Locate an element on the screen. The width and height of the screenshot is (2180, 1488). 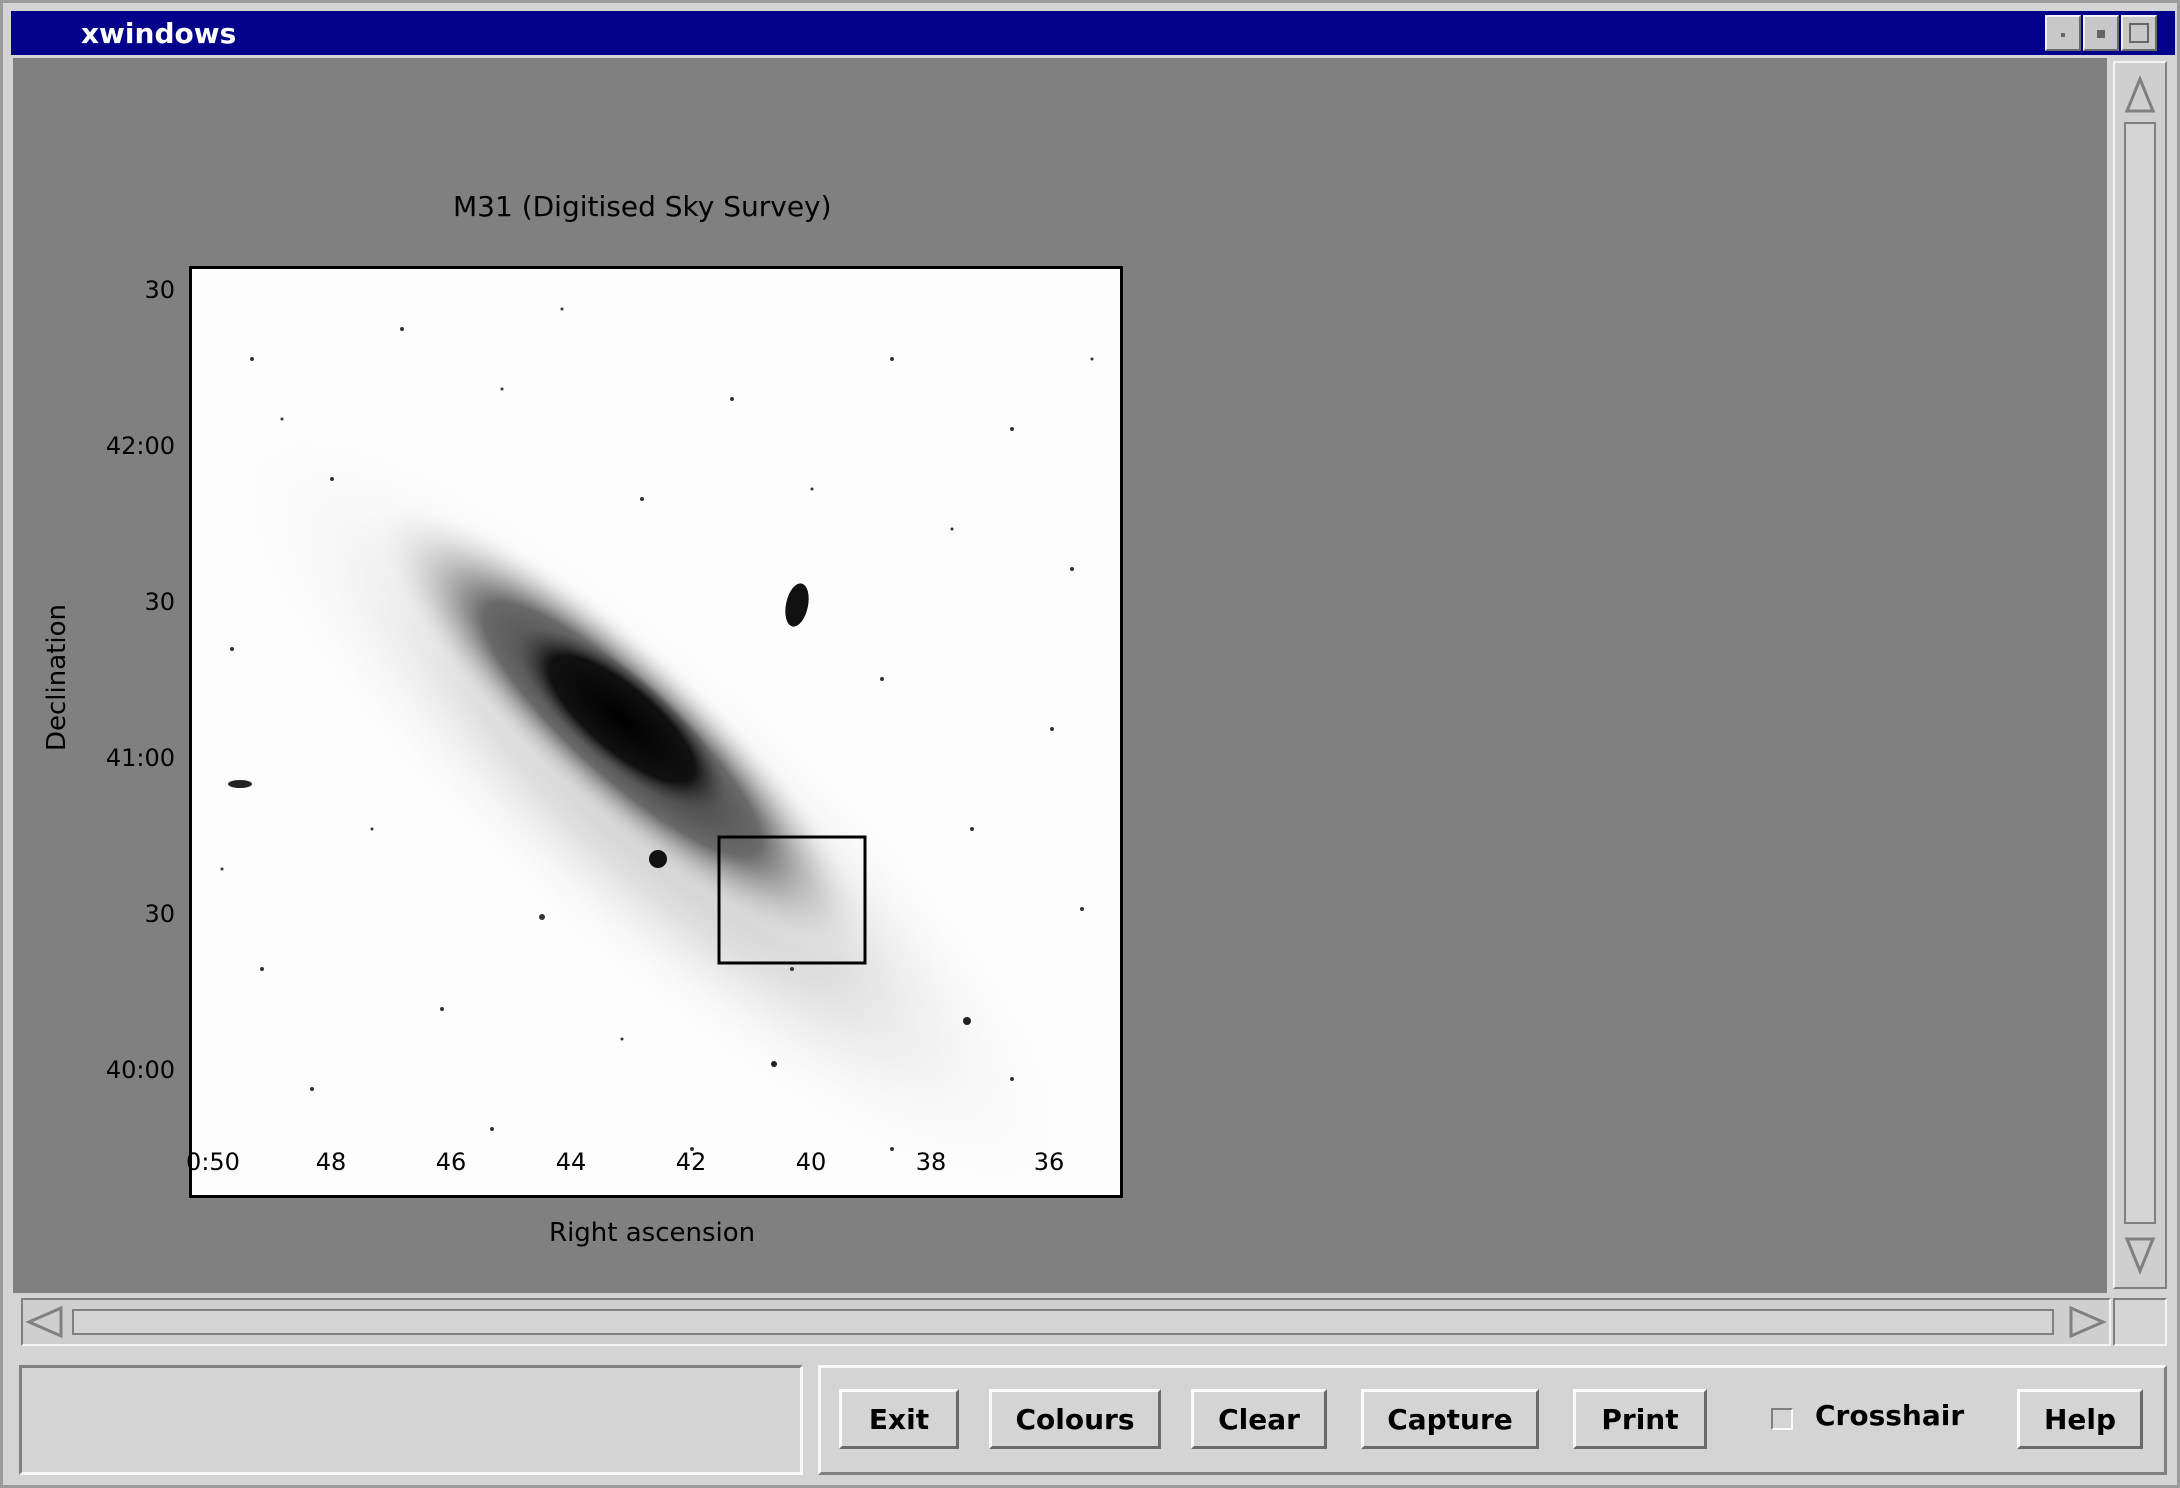
window-title: xwindows is located at coordinates (159, 33).